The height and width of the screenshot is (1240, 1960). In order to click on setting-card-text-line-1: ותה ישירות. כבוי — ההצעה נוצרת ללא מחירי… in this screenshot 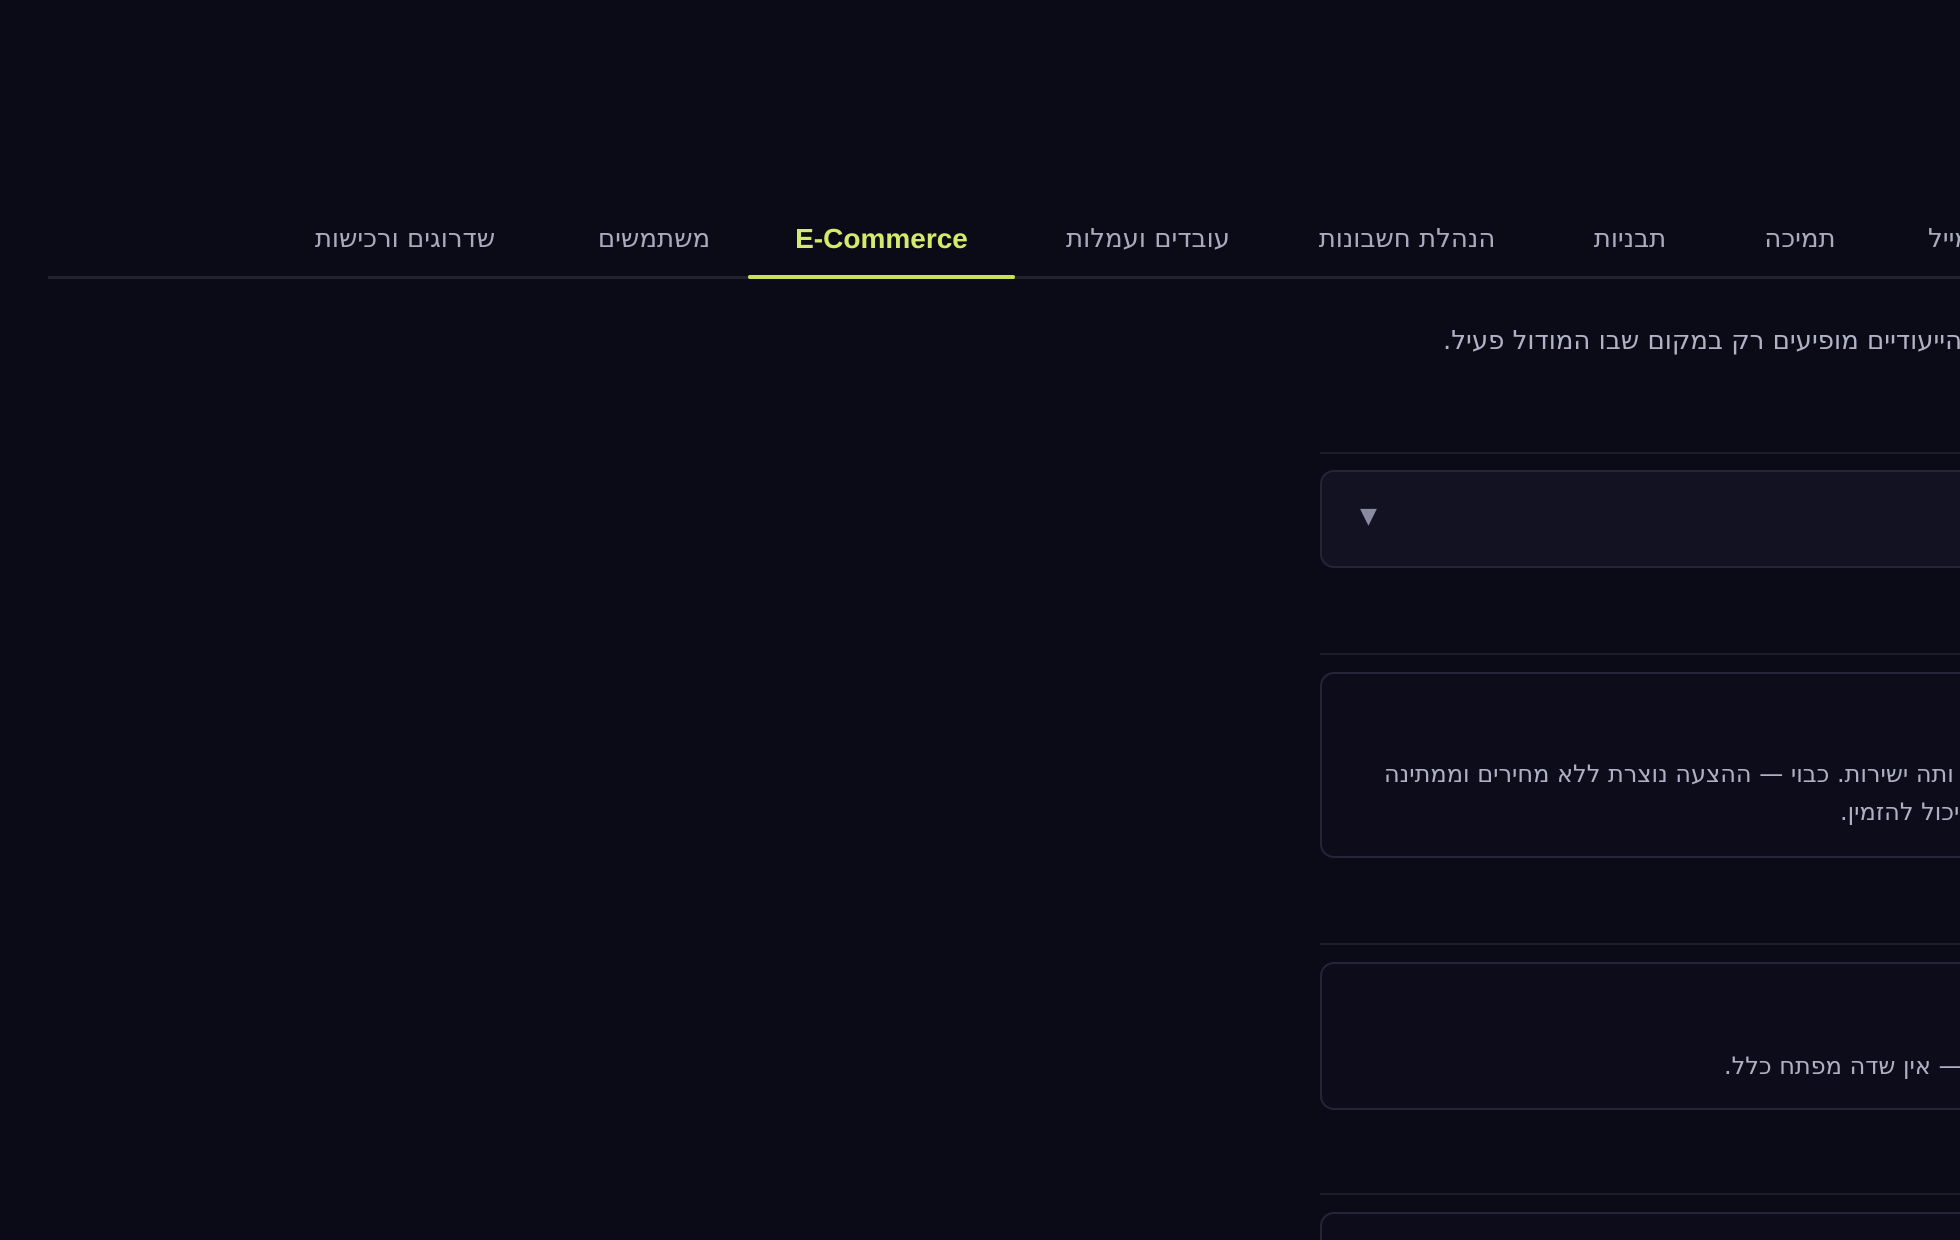, I will do `click(1669, 774)`.